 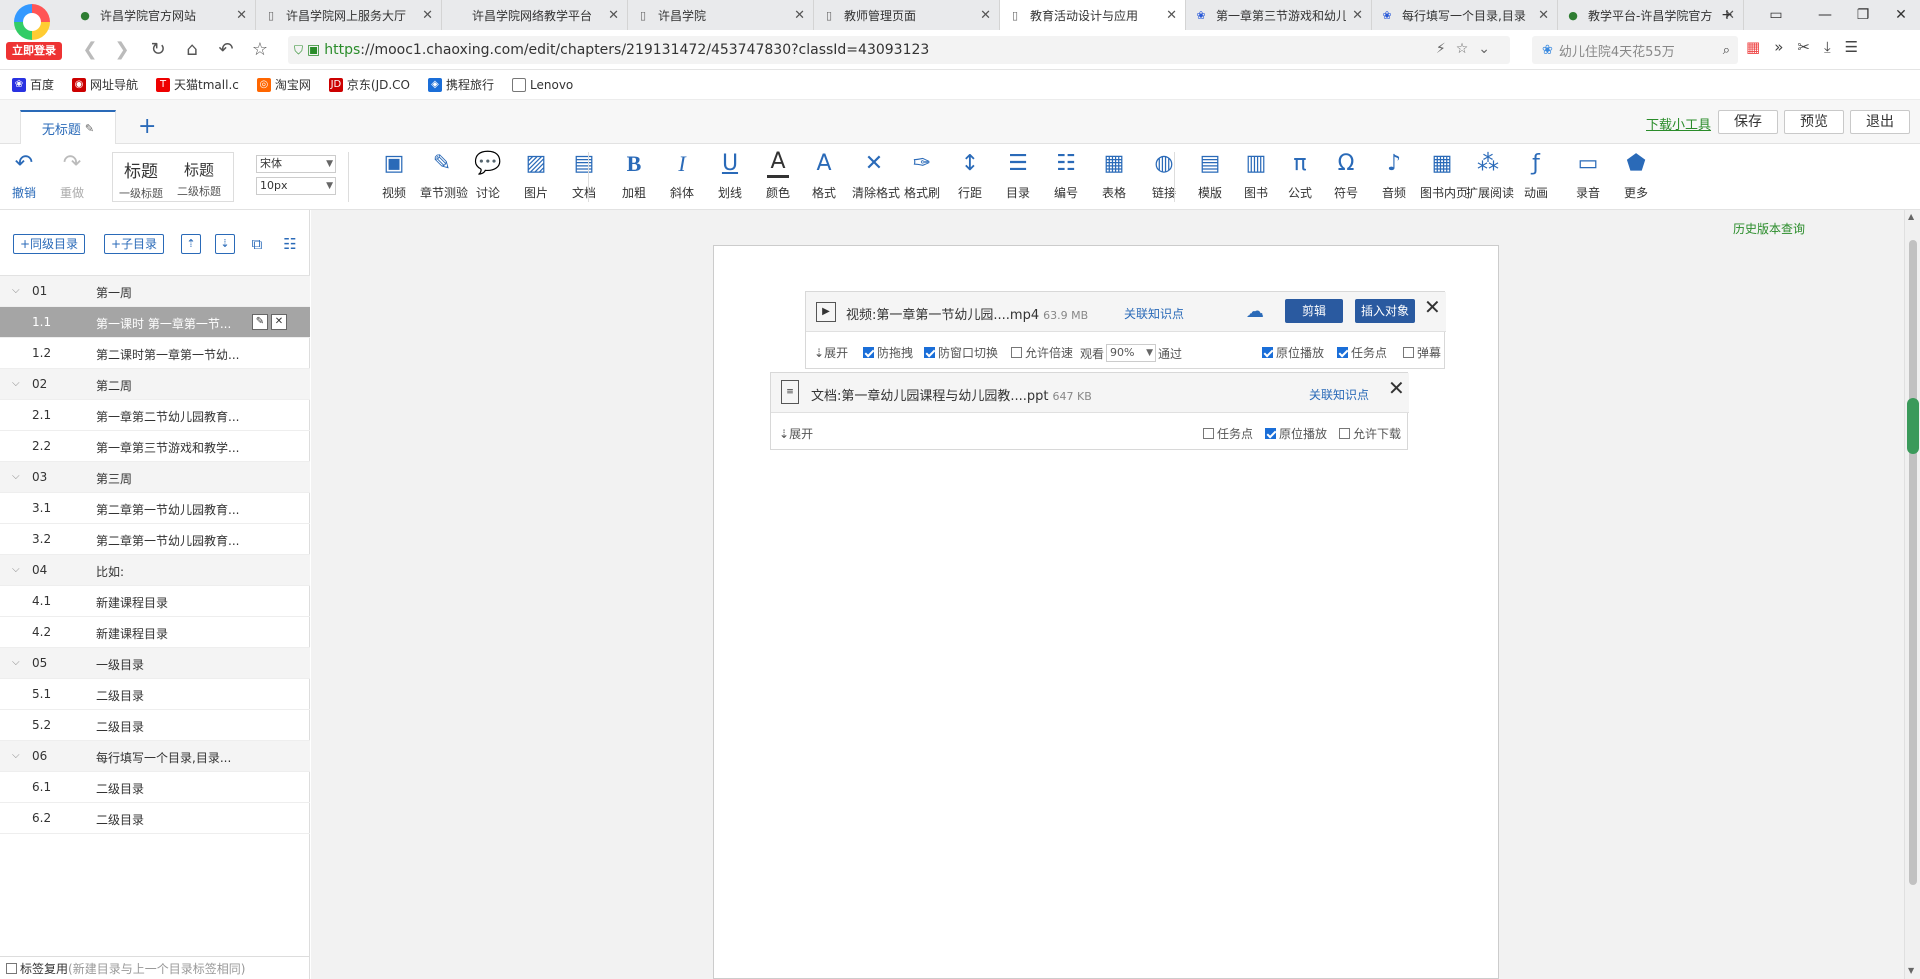 I want to click on history-link: 历史版本查询, so click(x=1769, y=228).